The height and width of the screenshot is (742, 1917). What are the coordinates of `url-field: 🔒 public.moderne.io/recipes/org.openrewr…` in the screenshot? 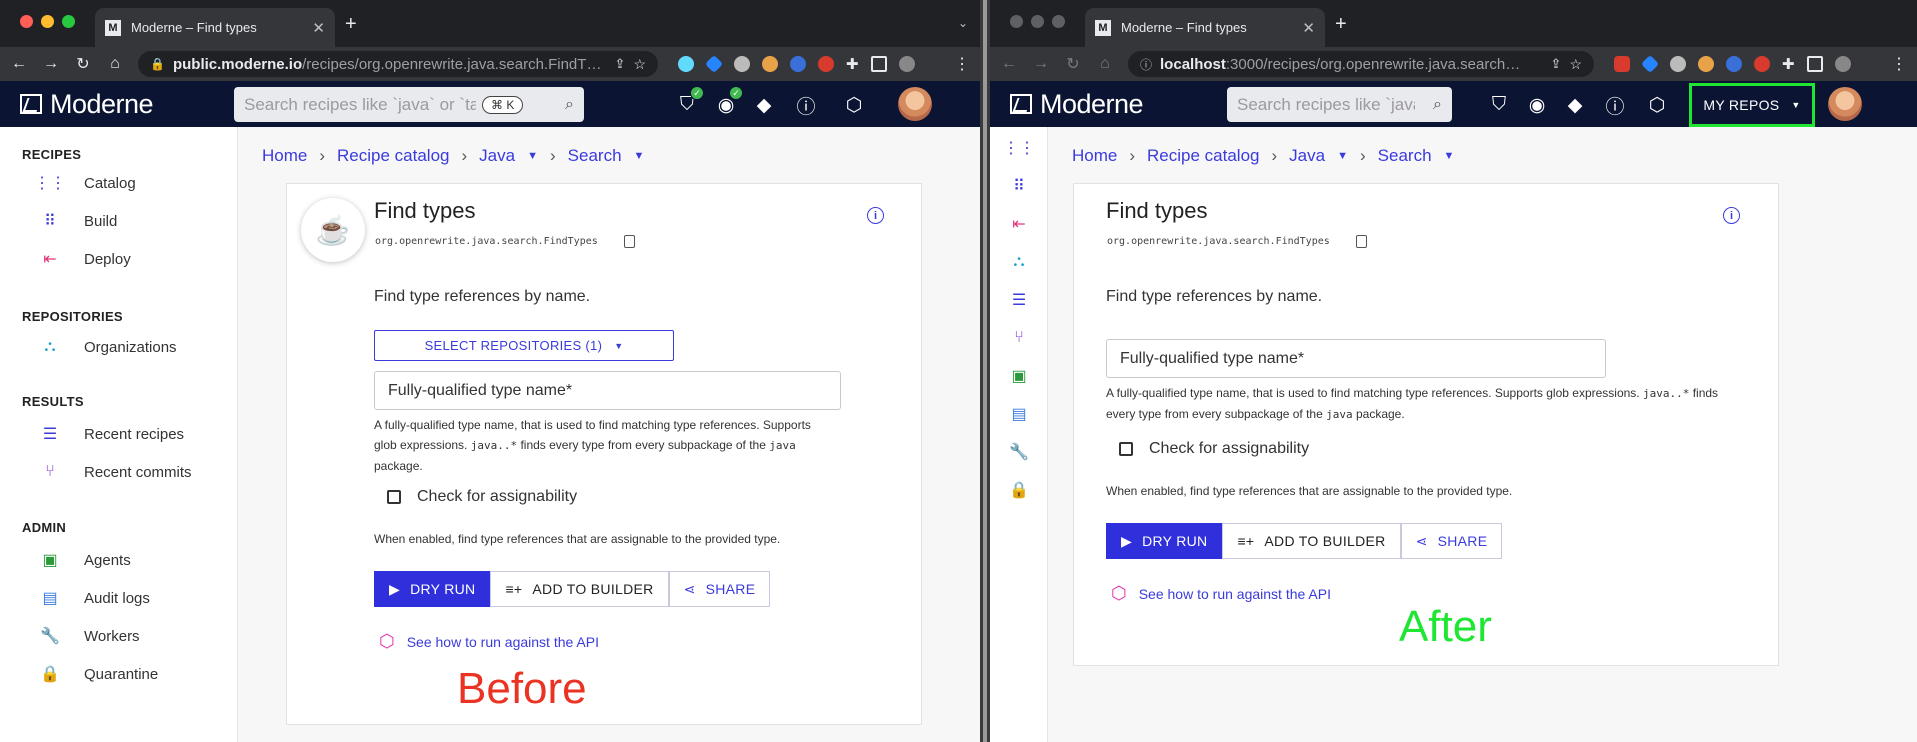 It's located at (398, 64).